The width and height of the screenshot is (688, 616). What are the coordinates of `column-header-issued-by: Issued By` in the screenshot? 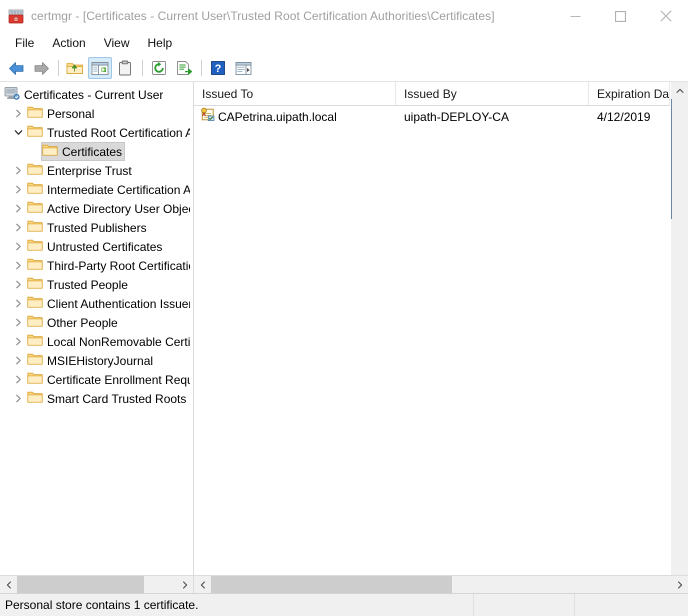 It's located at (492, 93).